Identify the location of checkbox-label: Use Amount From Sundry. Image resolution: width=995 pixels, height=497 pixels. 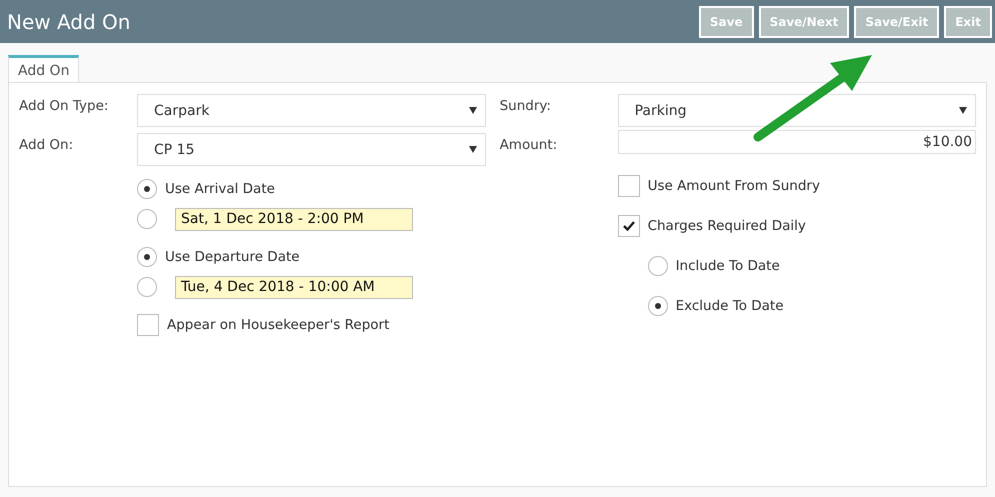
(734, 186).